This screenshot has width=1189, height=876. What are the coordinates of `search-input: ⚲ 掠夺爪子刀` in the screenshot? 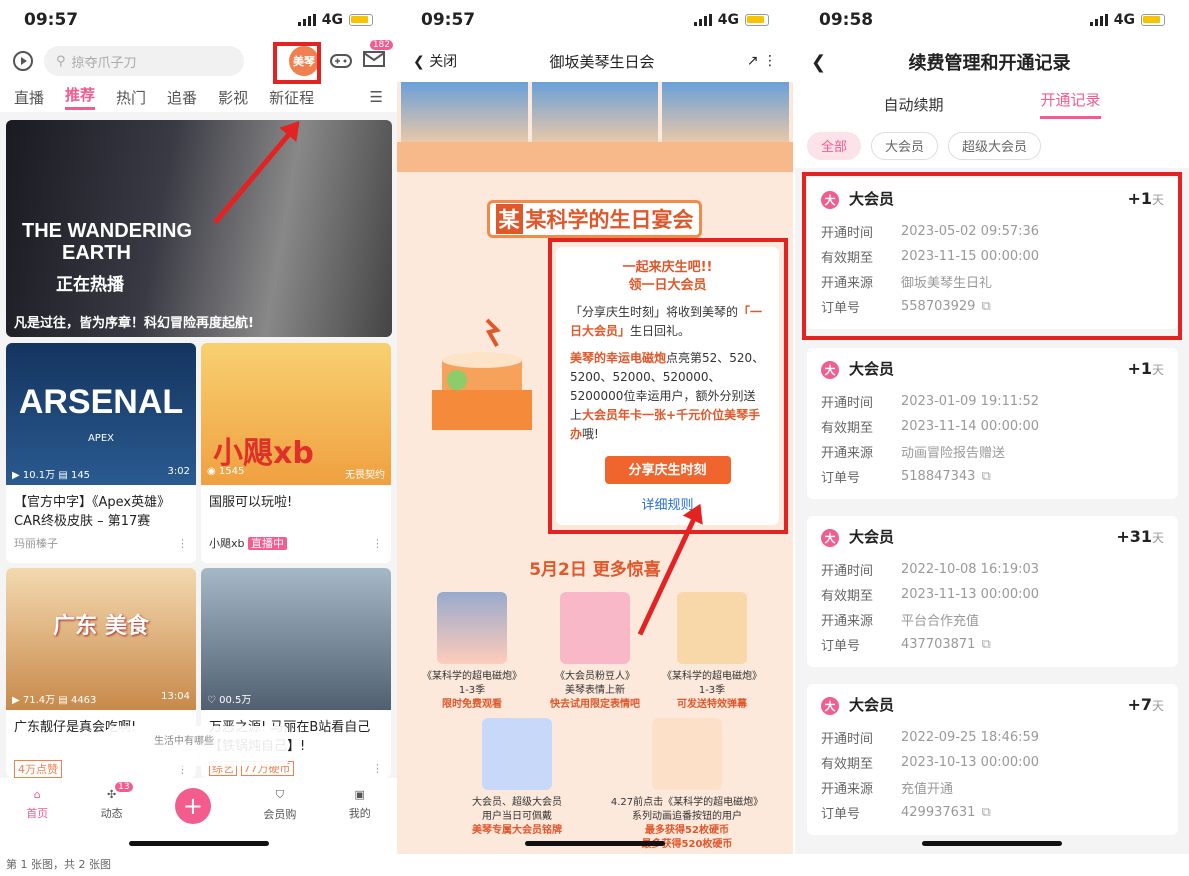 It's located at (144, 61).